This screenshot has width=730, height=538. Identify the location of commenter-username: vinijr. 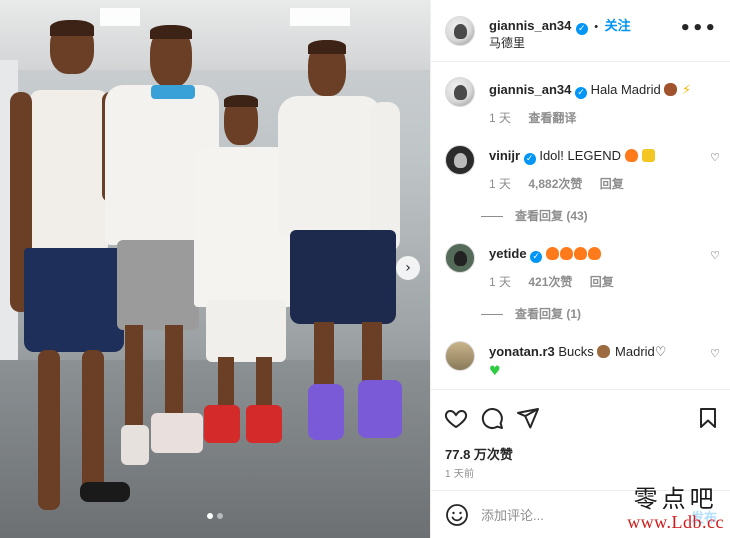
(504, 155).